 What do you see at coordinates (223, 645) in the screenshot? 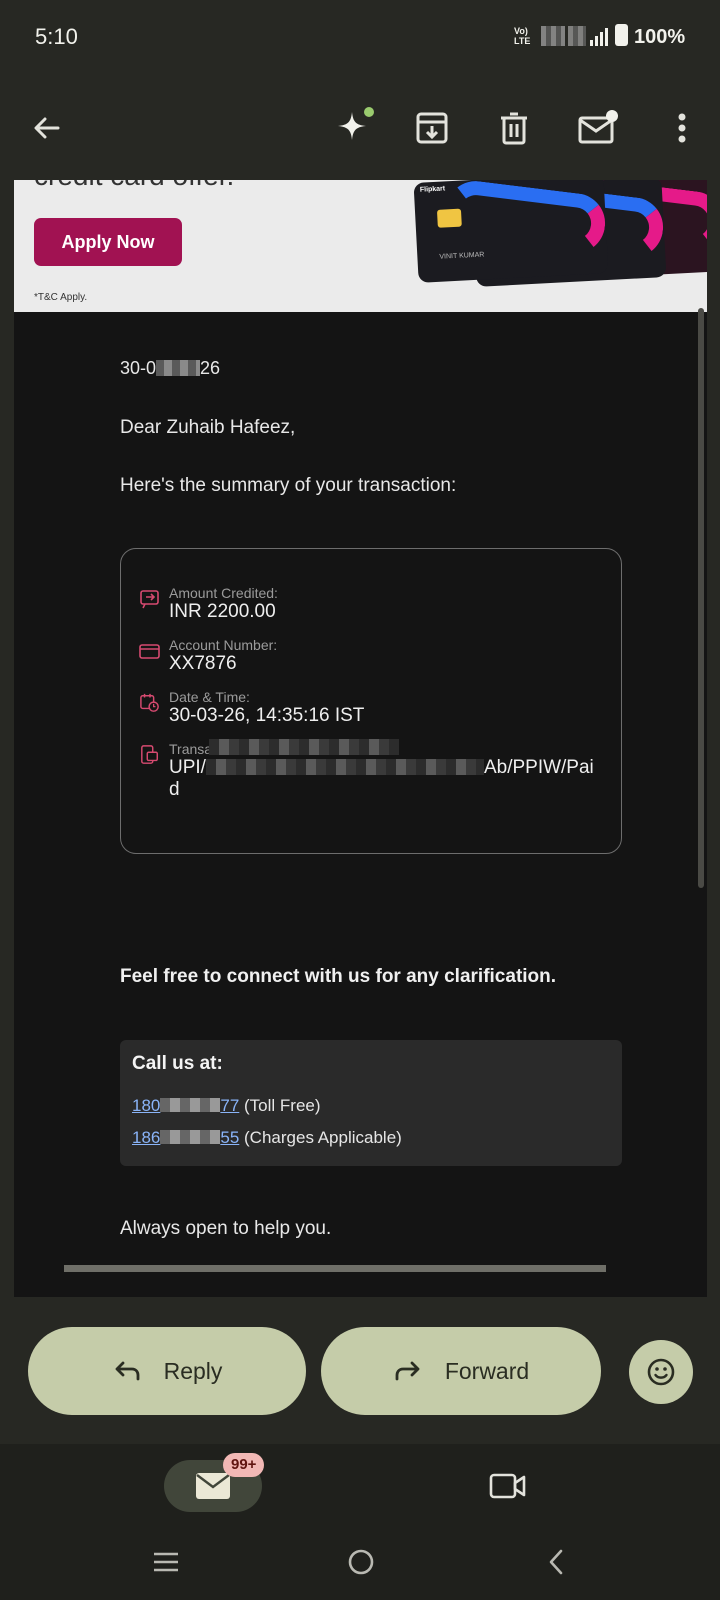
I see `detail-label: Account Number:` at bounding box center [223, 645].